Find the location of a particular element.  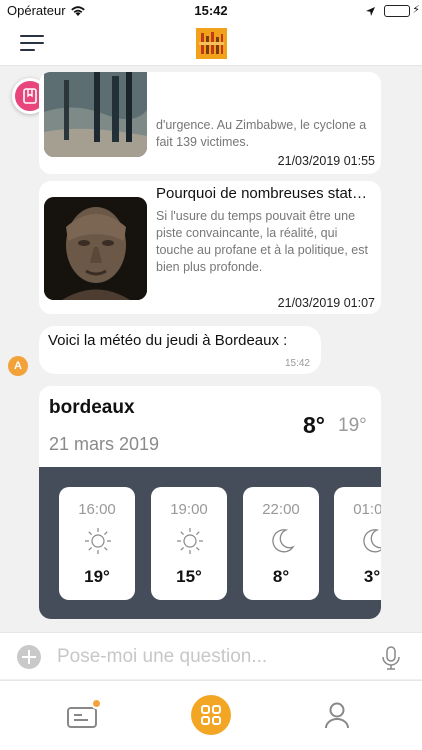

microphone-icon is located at coordinates (391, 658).